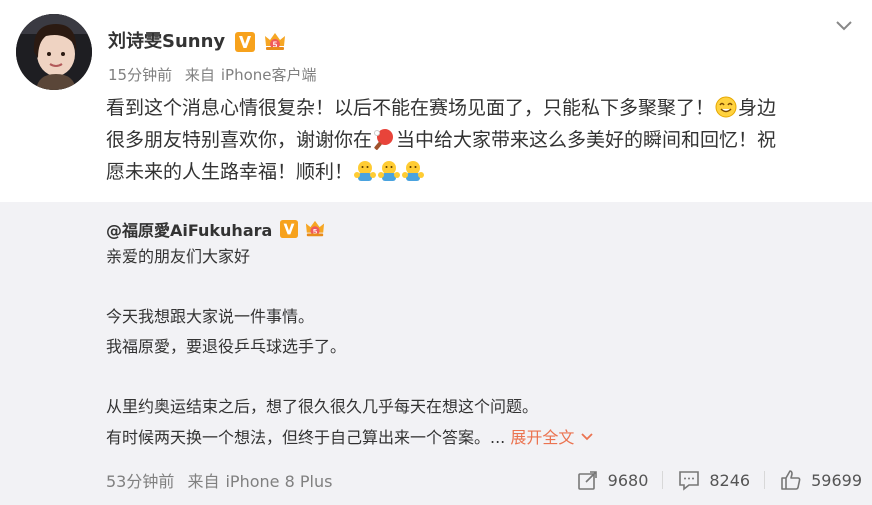 The width and height of the screenshot is (872, 505). I want to click on repost-meta: 53分钟前 来自 iPhone 8 Plus, so click(219, 480).